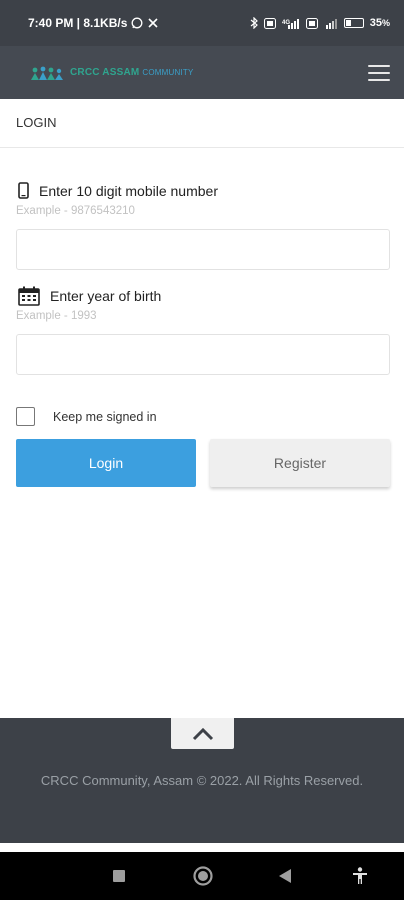 The image size is (404, 900). What do you see at coordinates (47, 73) in the screenshot?
I see `logo-people-icon` at bounding box center [47, 73].